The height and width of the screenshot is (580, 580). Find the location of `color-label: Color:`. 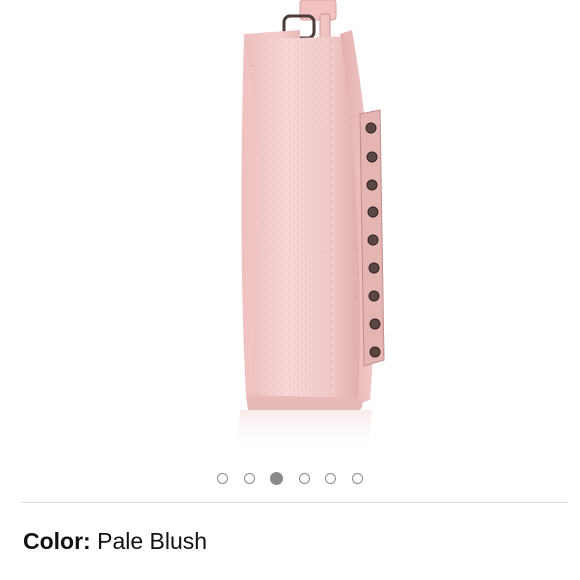

color-label: Color: is located at coordinates (57, 541).